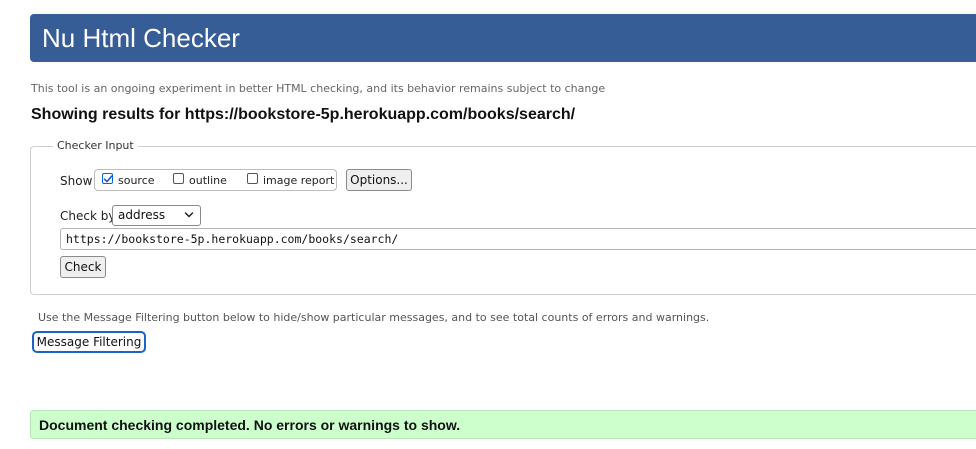  Describe the element at coordinates (76, 181) in the screenshot. I see `show-label: Show` at that location.